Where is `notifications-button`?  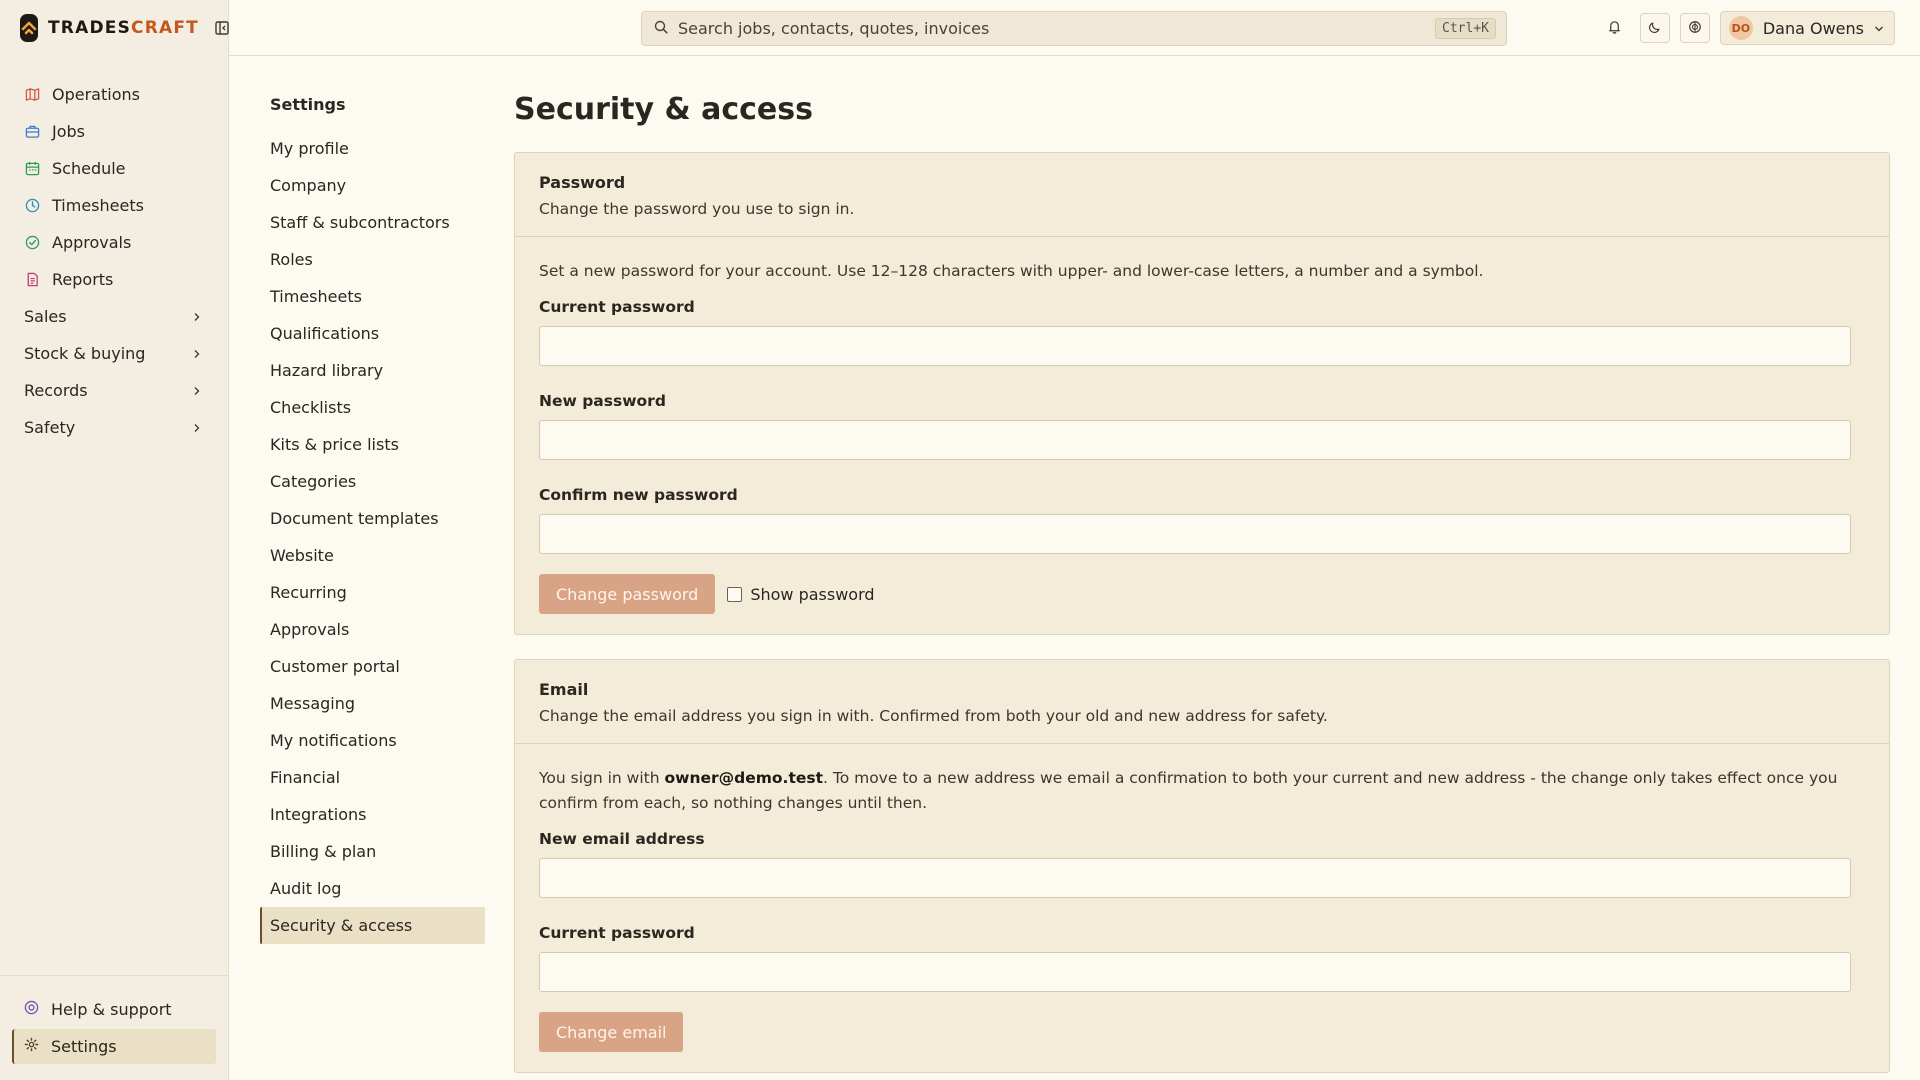
notifications-button is located at coordinates (1615, 28).